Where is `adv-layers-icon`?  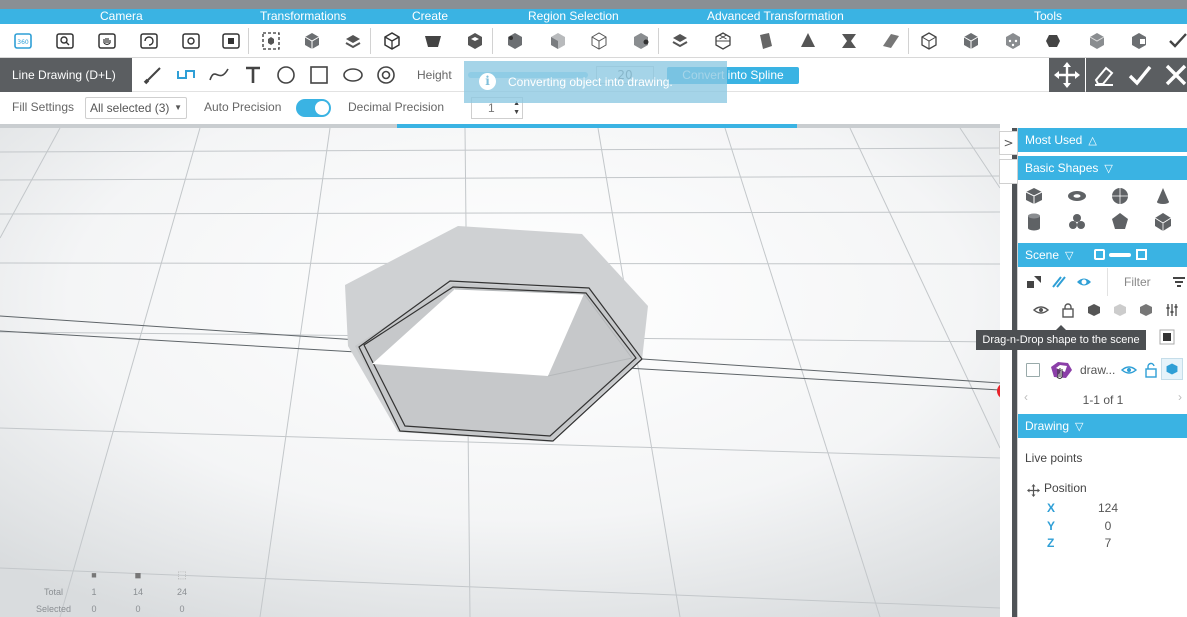 adv-layers-icon is located at coordinates (680, 41).